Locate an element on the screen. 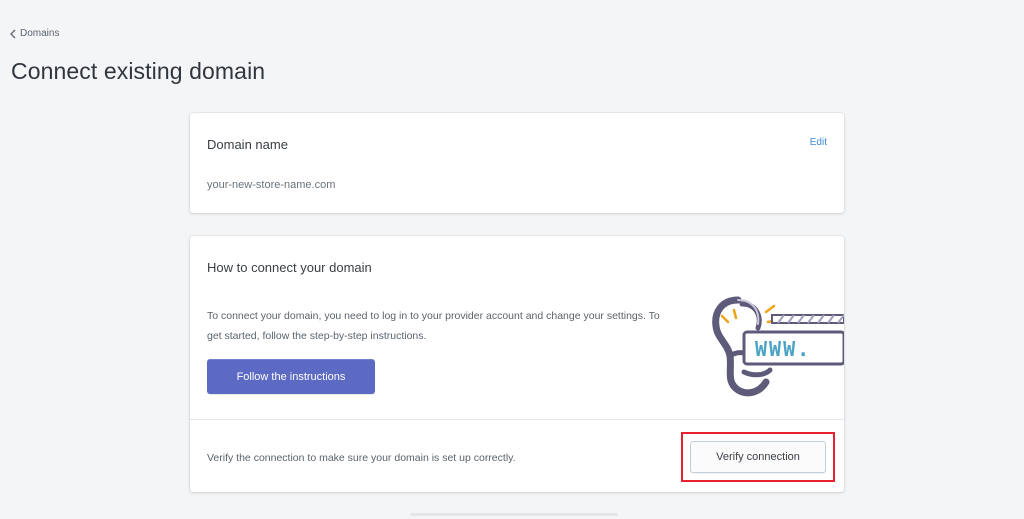  edit-link: Edit is located at coordinates (818, 142).